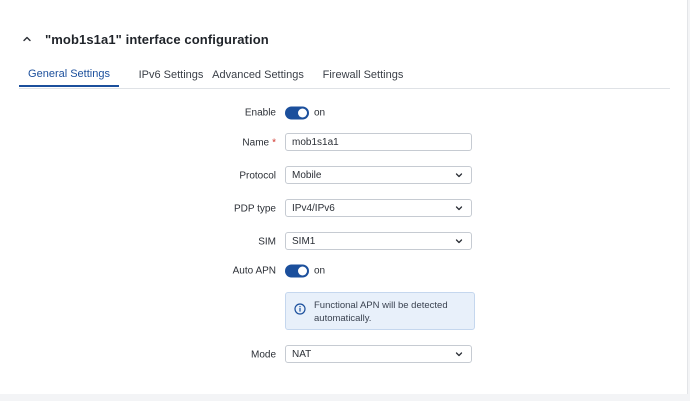 The height and width of the screenshot is (401, 690). I want to click on protocol-select: Mobile, so click(378, 175).